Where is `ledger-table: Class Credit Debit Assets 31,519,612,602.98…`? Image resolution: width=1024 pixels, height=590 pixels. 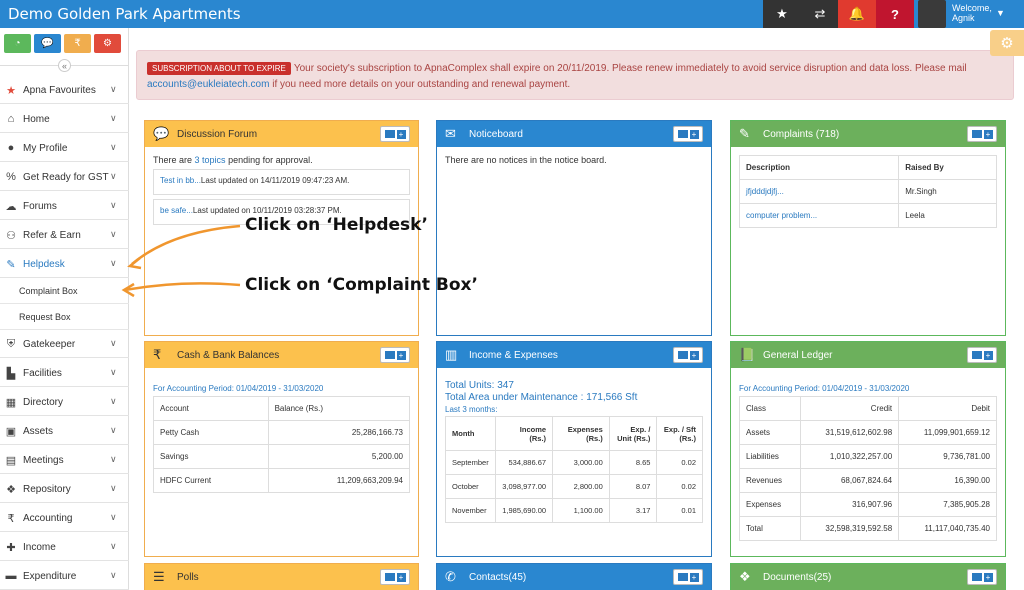 ledger-table: Class Credit Debit Assets 31,519,612,602.98… is located at coordinates (868, 468).